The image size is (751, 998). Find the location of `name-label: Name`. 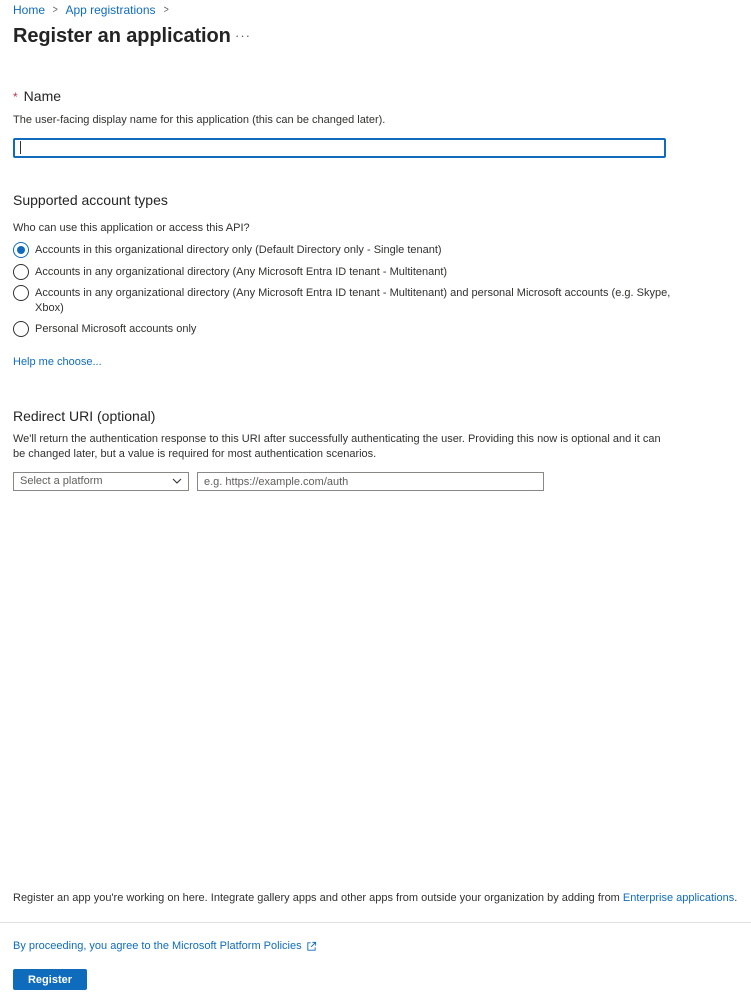

name-label: Name is located at coordinates (42, 96).